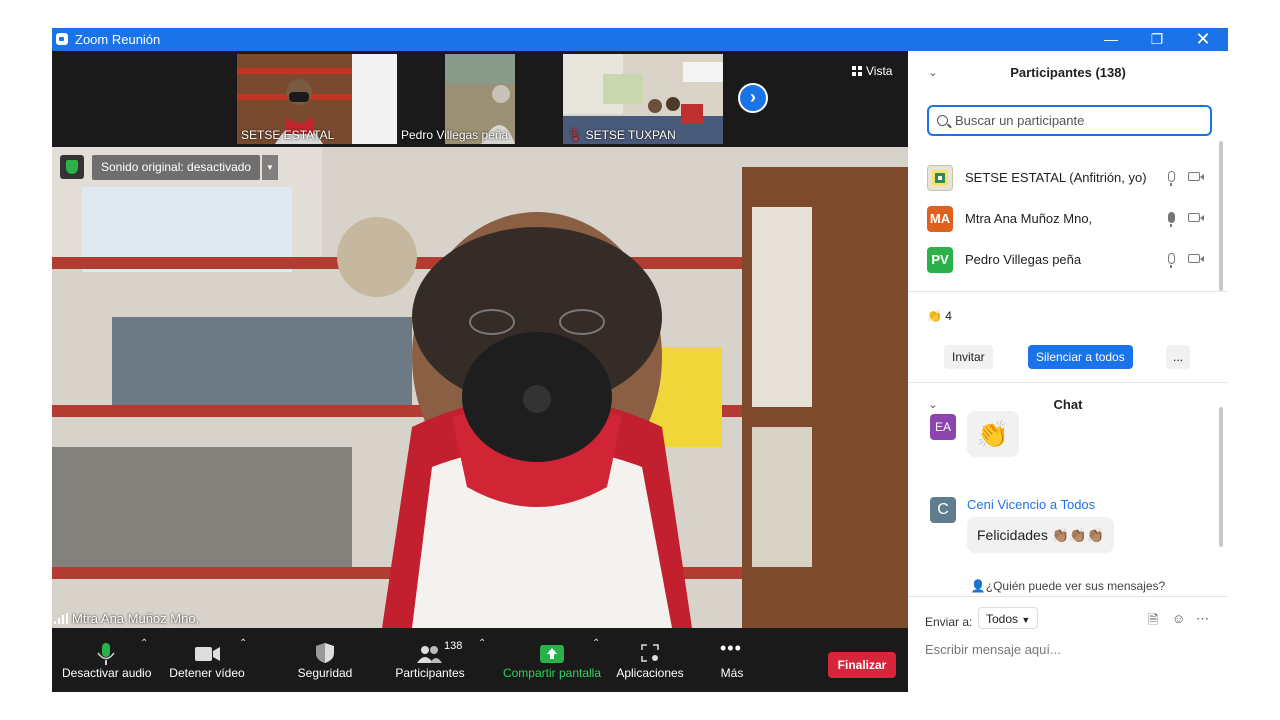 This screenshot has height=720, width=1280. I want to click on participant-row: SETSE ESTATAL (Anfitrión, yo), so click(1064, 178).